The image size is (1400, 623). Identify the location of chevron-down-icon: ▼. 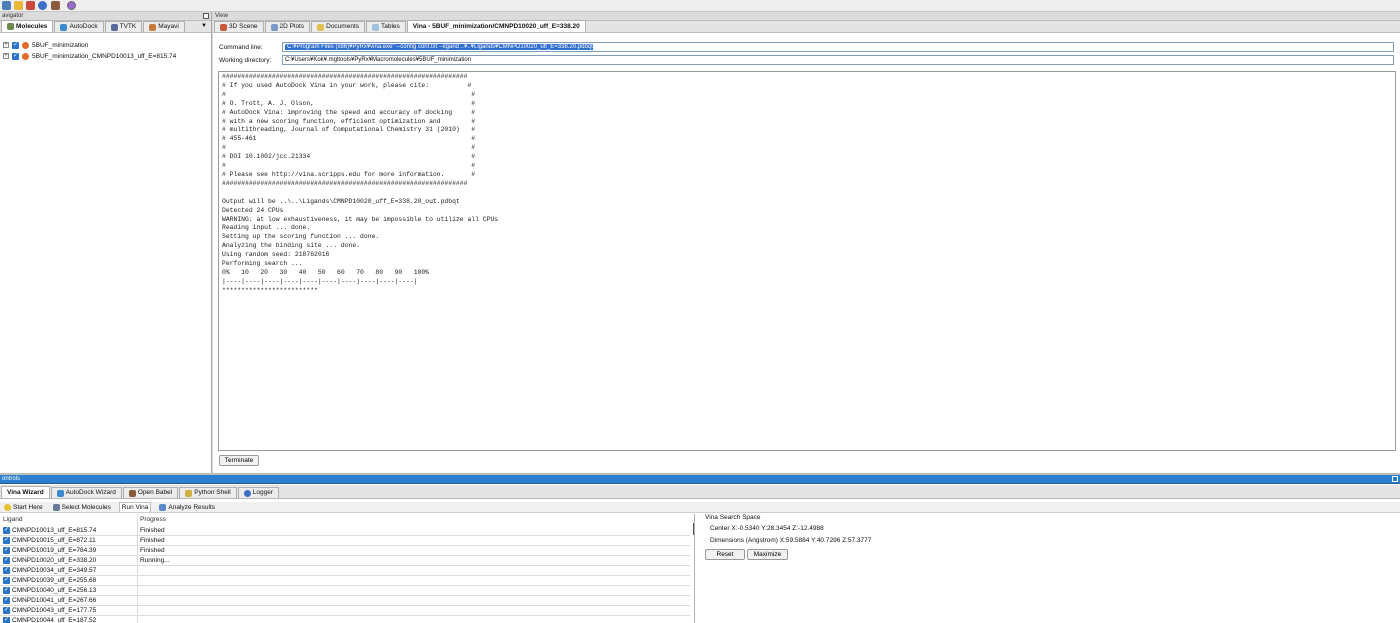
(204, 26).